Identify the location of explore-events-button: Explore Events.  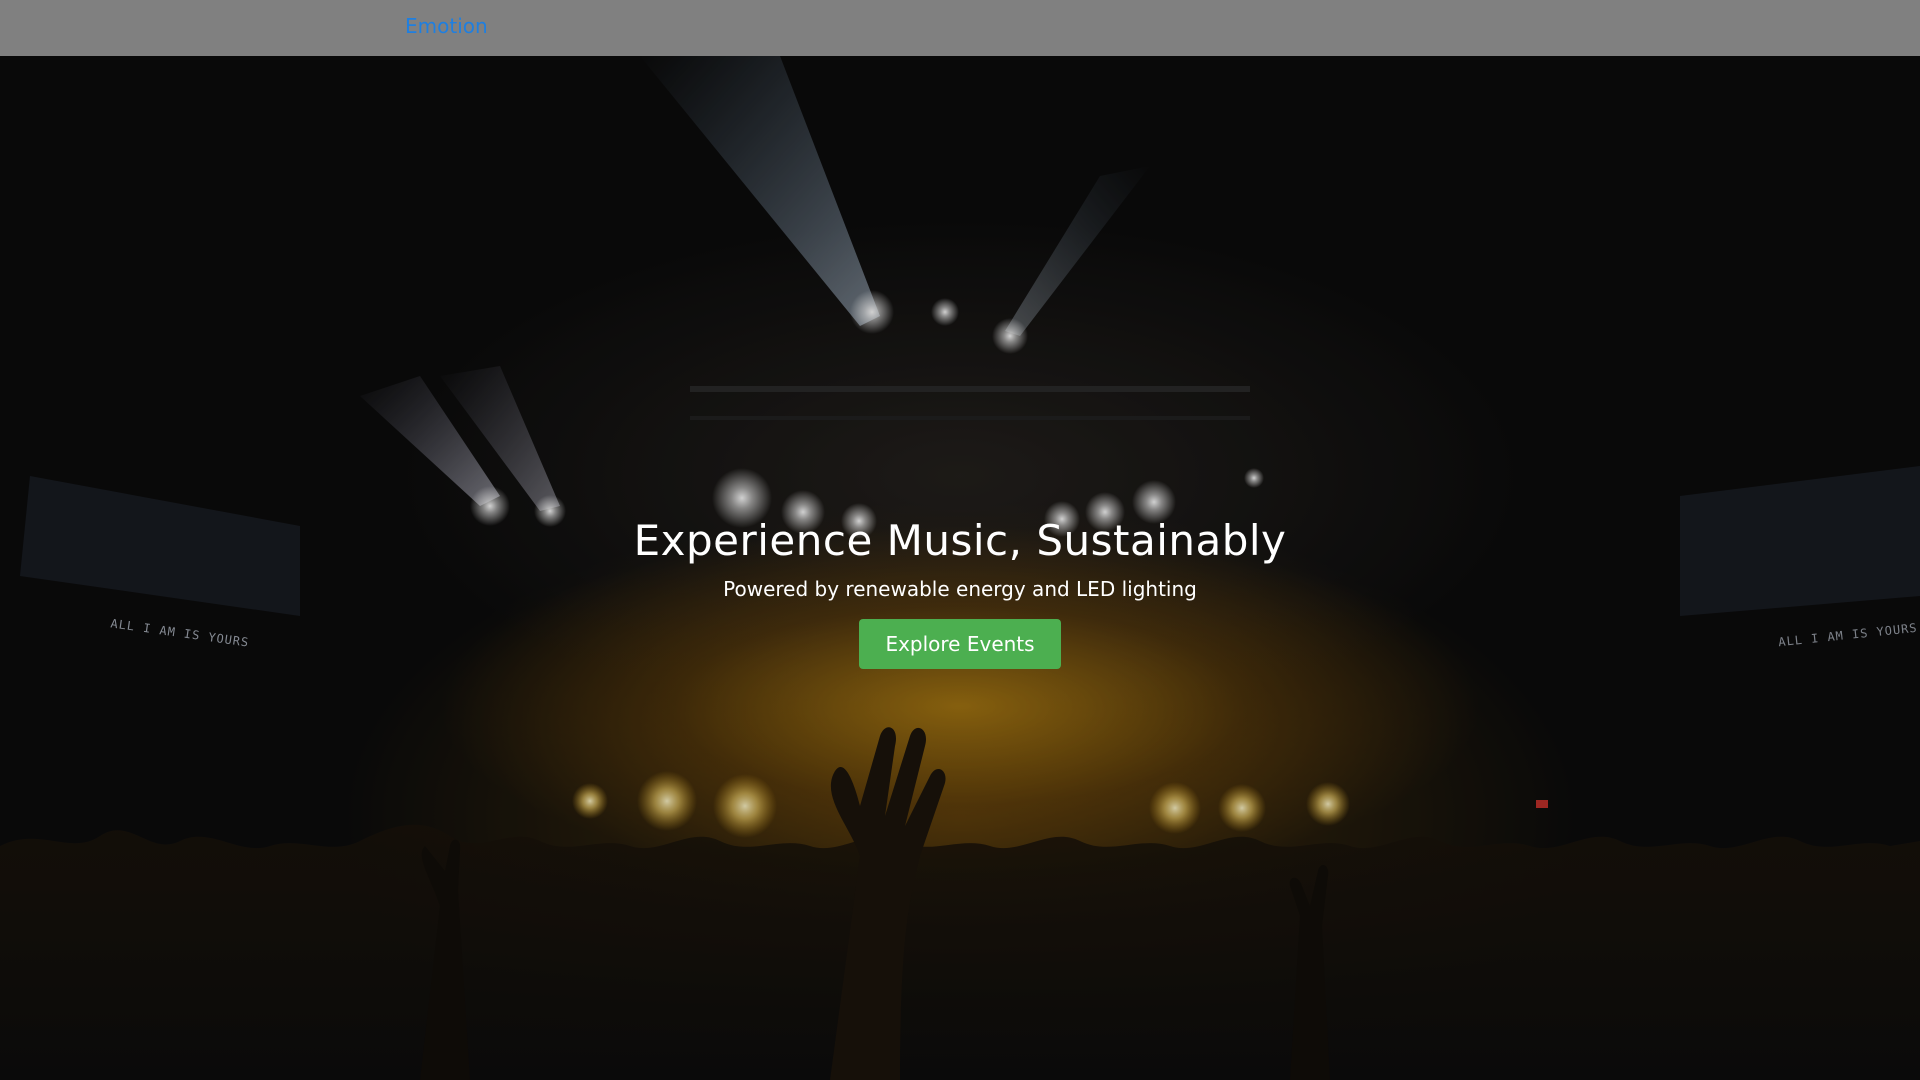
(960, 644).